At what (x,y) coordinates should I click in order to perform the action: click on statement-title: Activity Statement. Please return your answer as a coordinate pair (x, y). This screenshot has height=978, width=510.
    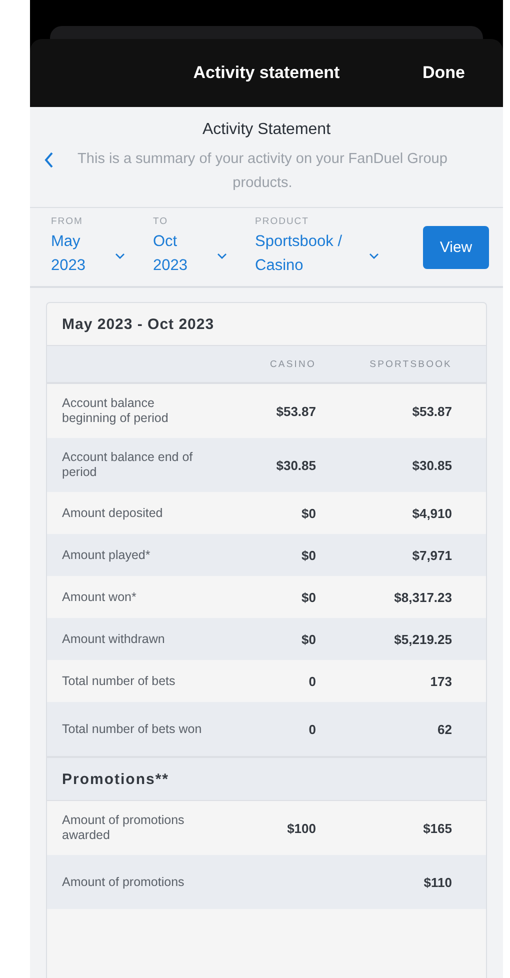
    Looking at the image, I should click on (266, 130).